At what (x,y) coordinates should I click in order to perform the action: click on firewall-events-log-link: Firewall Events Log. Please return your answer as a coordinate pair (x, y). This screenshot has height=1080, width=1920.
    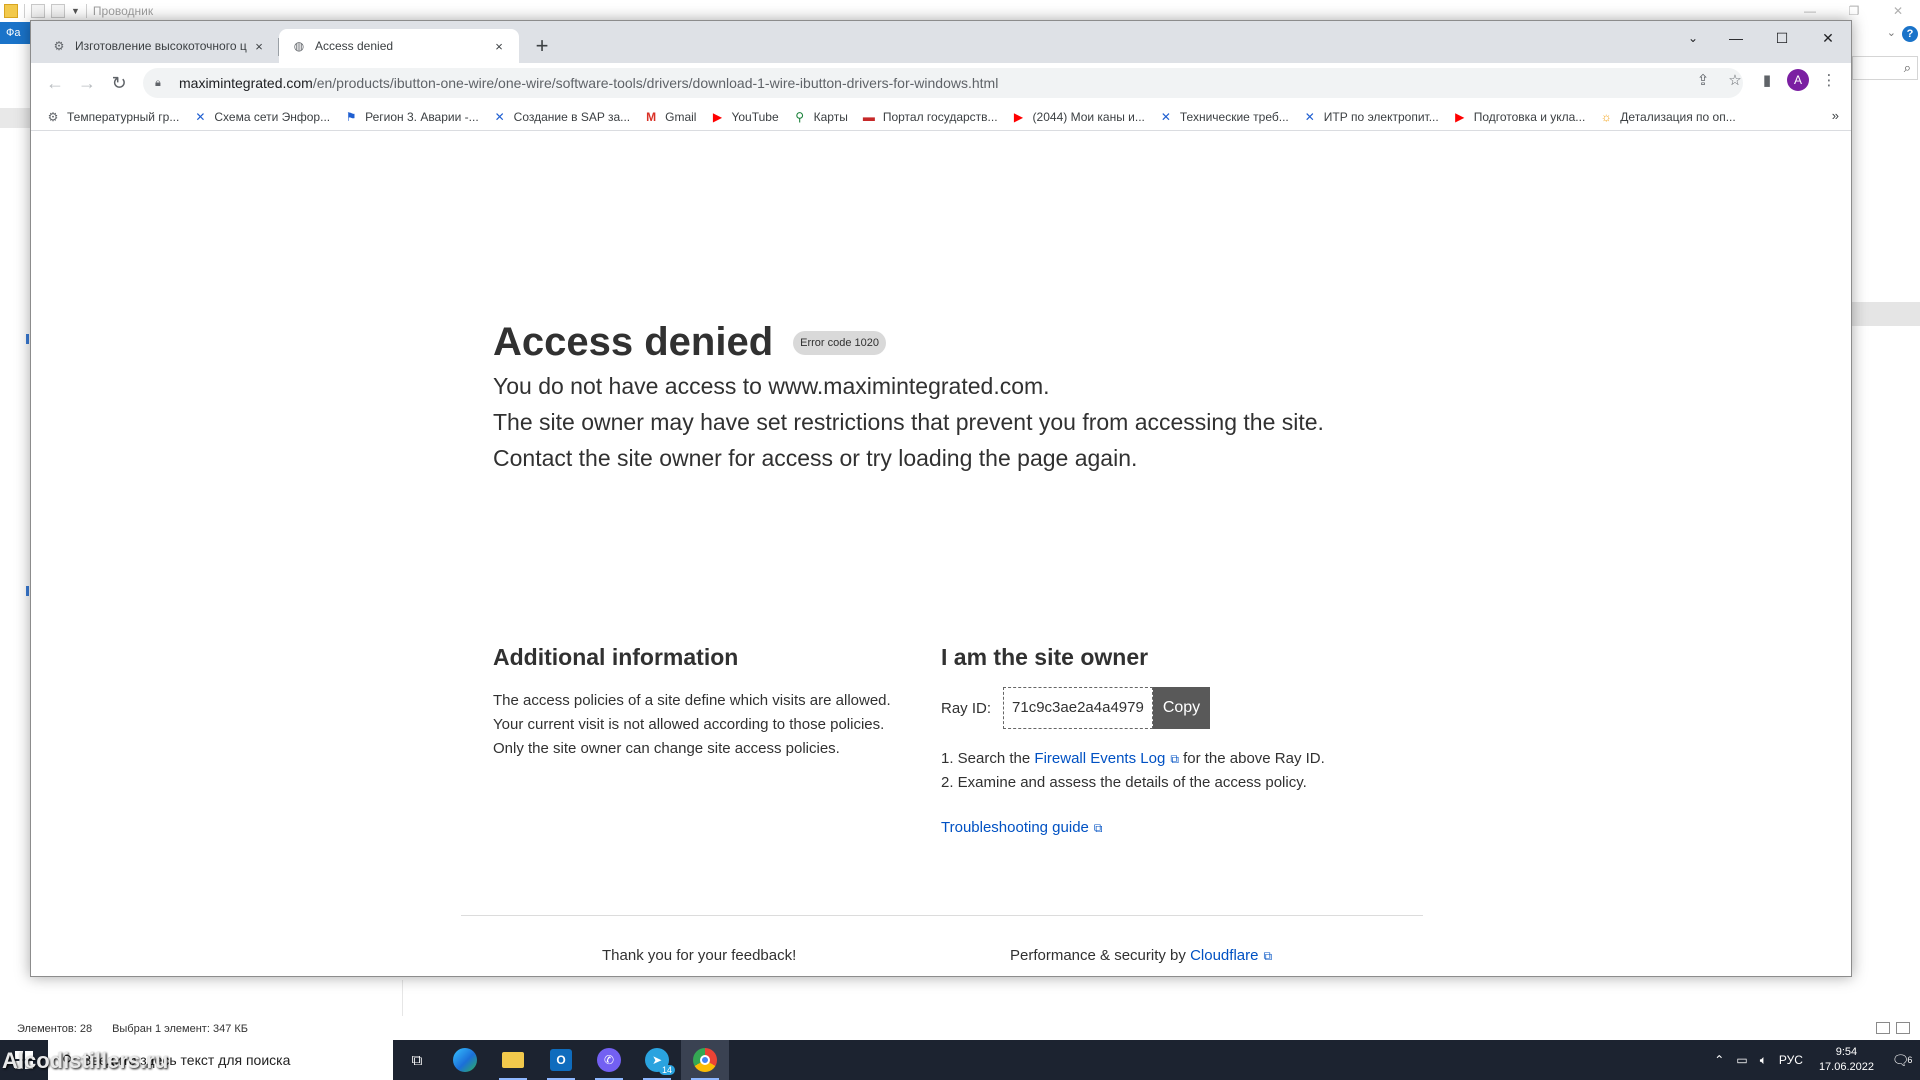
    Looking at the image, I should click on (1099, 758).